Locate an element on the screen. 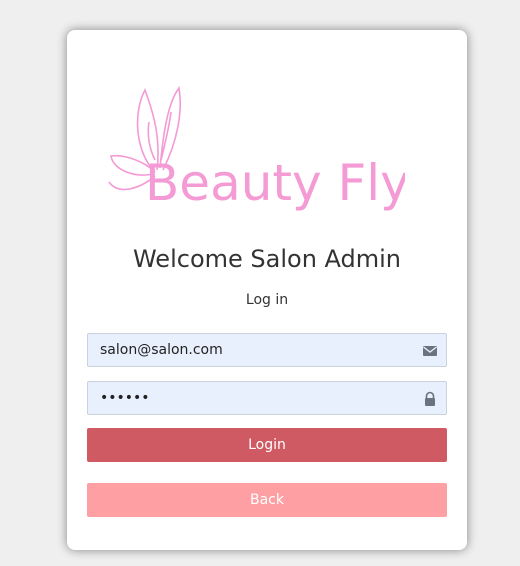 This screenshot has height=566, width=520. beauty-fly-logo: Beauty Fly is located at coordinates (256, 149).